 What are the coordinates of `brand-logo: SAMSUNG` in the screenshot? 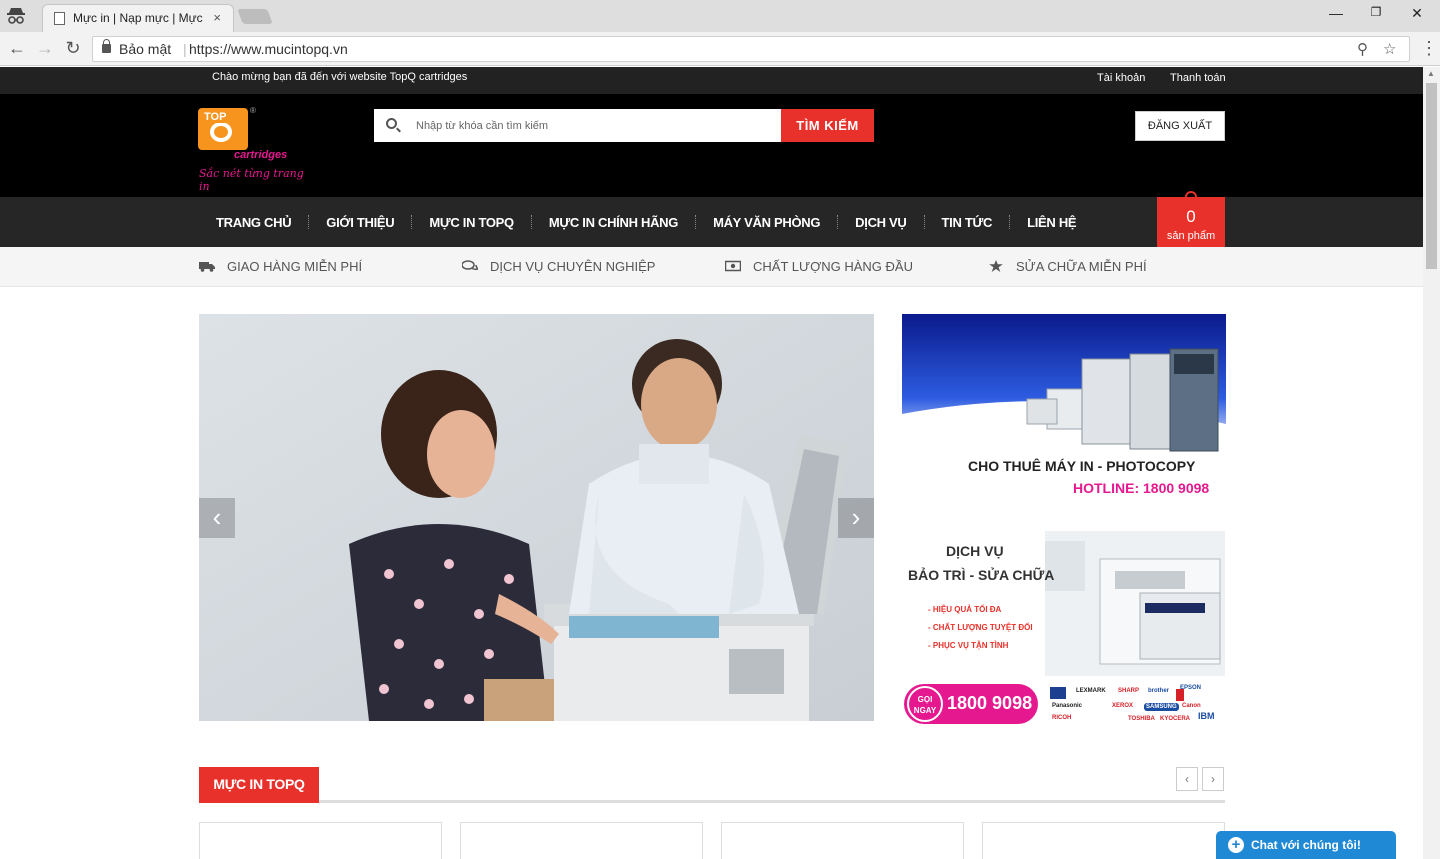 It's located at (1161, 707).